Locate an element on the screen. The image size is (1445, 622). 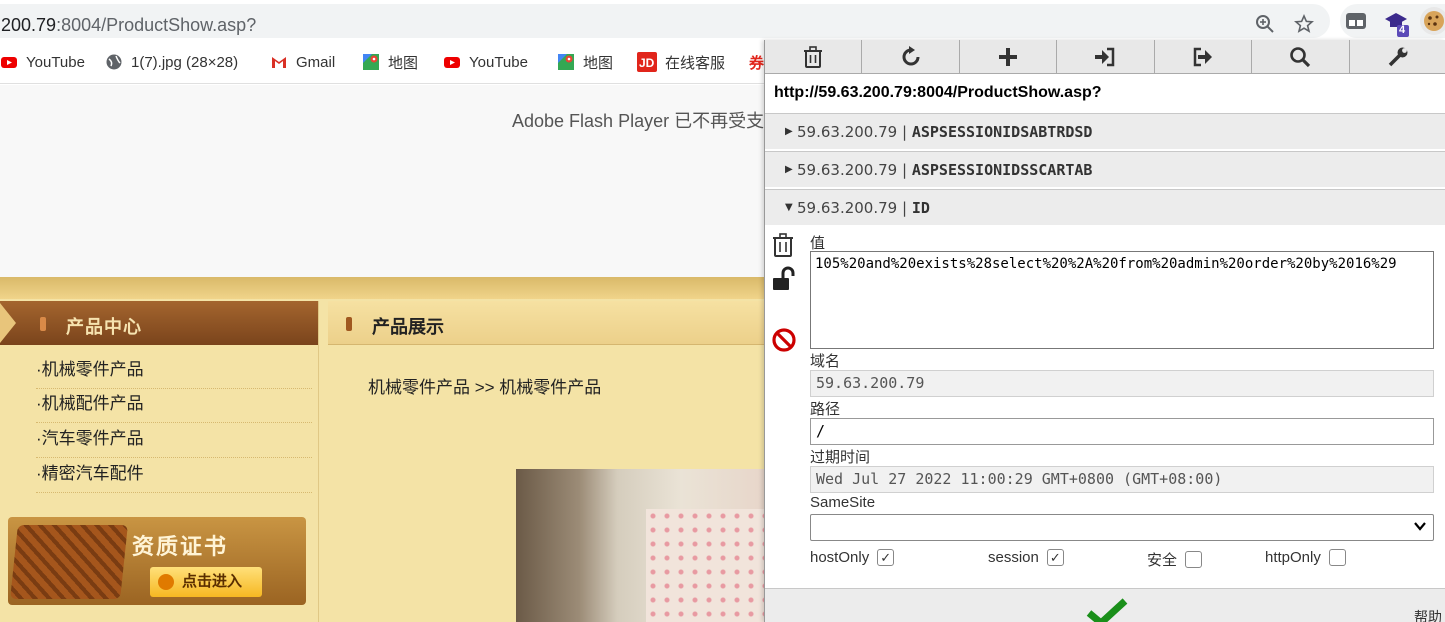
url-text: .200.79:8004/ProductShow.asp? is located at coordinates (128, 25).